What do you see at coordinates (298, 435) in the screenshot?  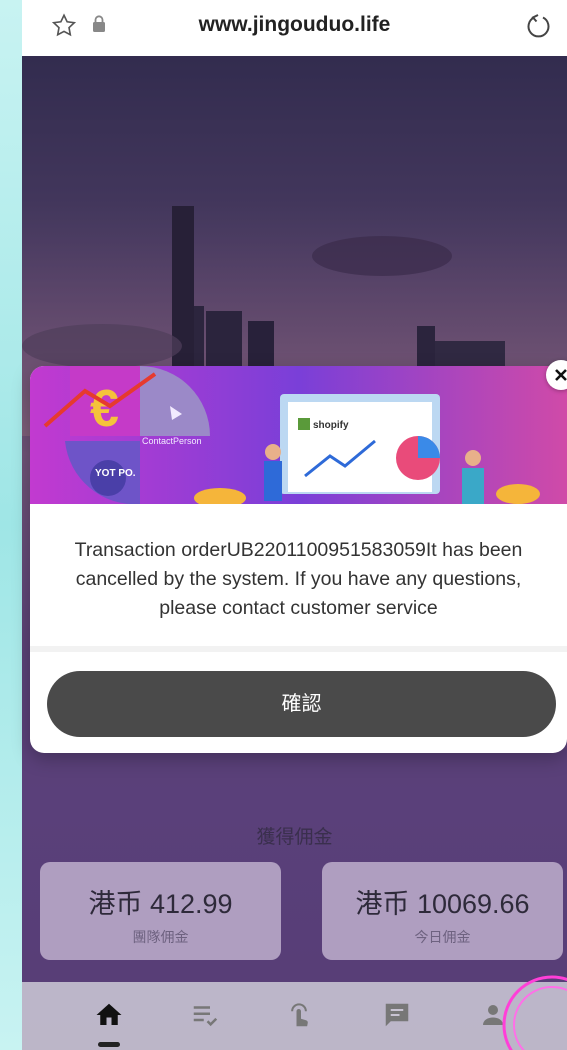 I see `modal-banner-illustration: € YOT PO. ContactPerson shopify` at bounding box center [298, 435].